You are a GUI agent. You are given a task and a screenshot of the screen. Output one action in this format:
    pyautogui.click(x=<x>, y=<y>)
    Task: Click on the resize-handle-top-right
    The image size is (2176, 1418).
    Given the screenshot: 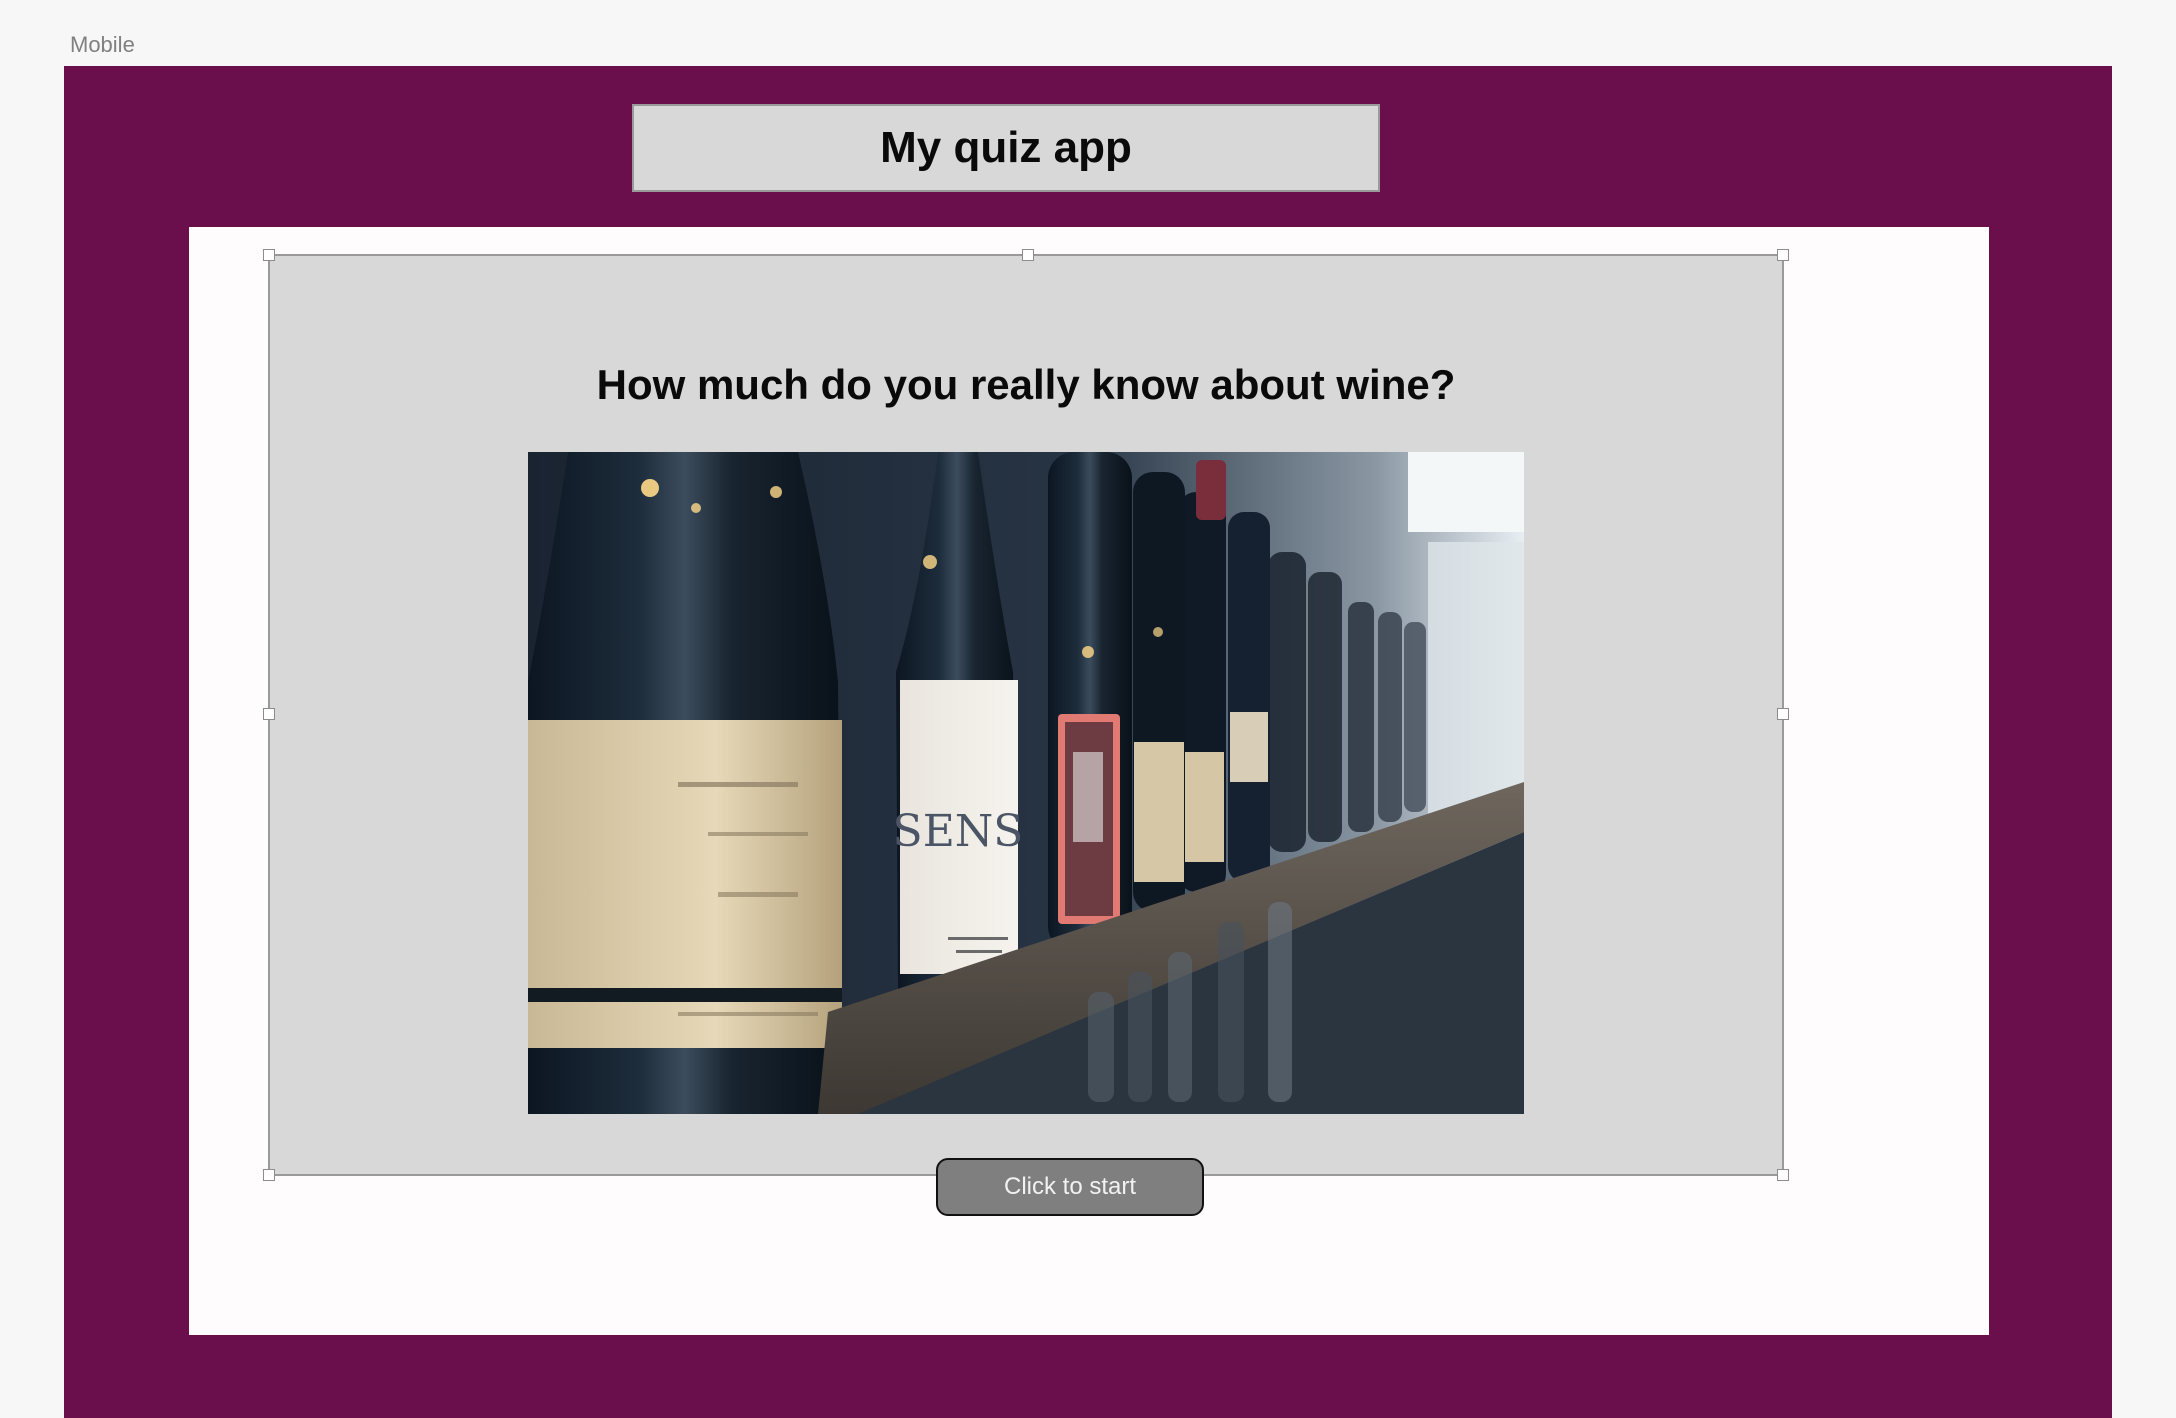 What is the action you would take?
    pyautogui.click(x=1783, y=255)
    